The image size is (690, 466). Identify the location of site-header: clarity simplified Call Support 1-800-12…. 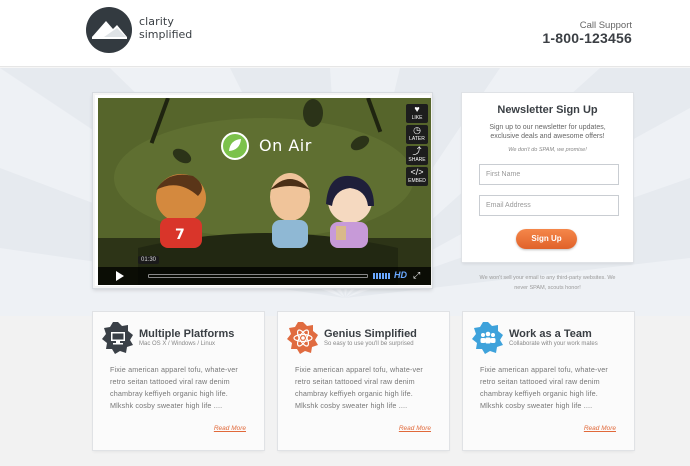
(345, 33).